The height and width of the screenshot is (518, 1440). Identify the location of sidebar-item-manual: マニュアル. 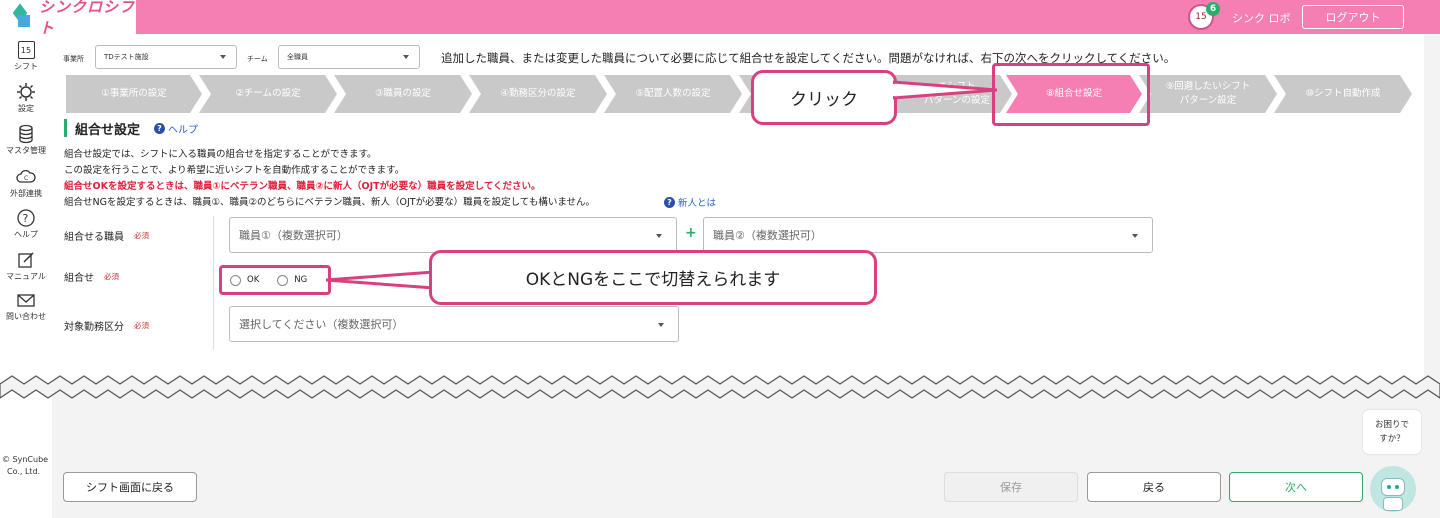
(26, 266).